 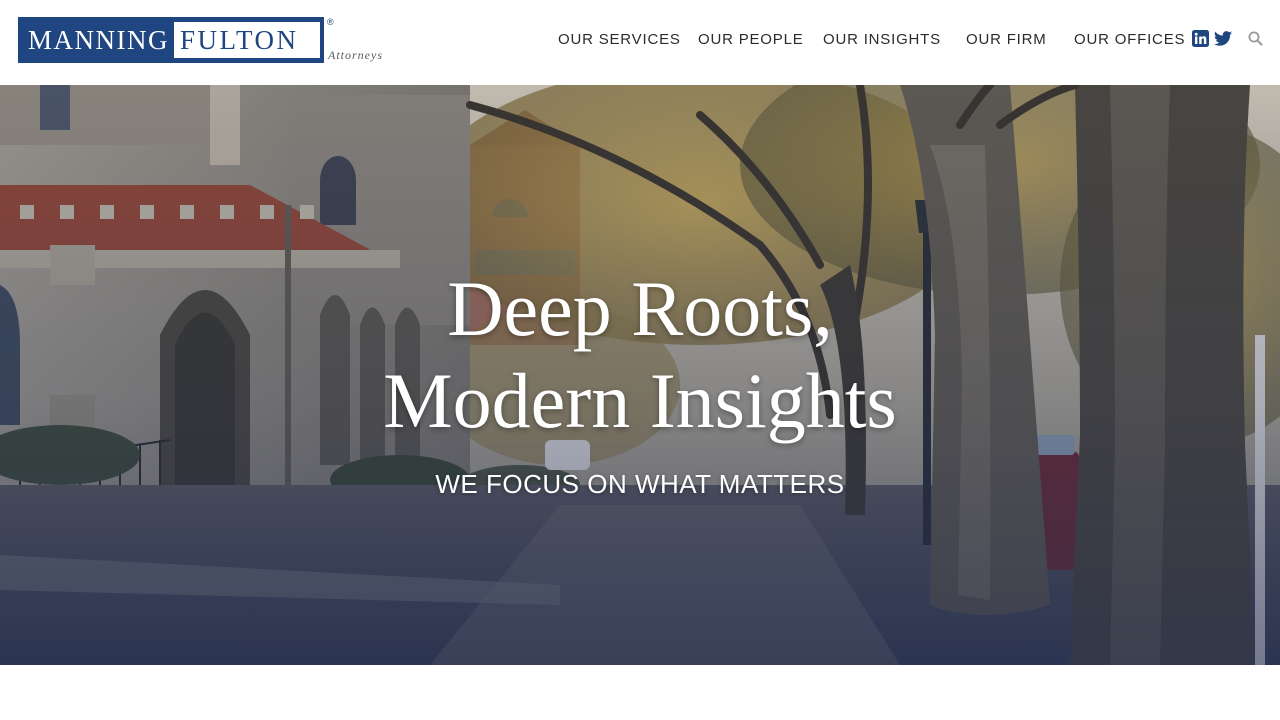 I want to click on linkedin-icon, so click(x=1200, y=38).